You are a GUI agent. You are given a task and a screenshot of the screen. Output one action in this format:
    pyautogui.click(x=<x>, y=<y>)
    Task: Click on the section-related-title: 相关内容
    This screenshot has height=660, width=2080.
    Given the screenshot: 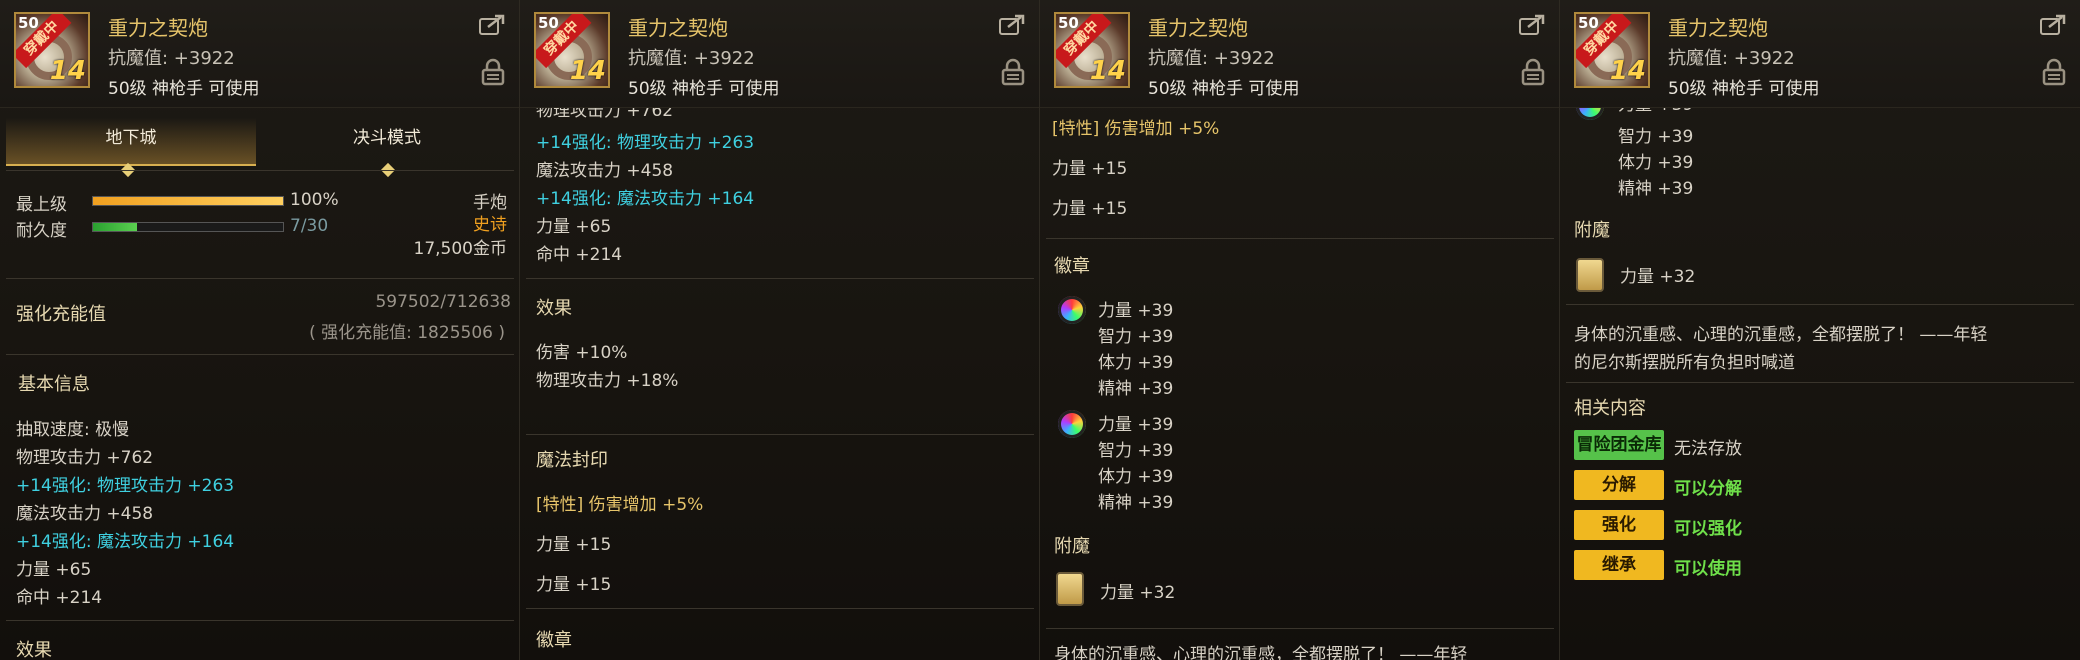 What is the action you would take?
    pyautogui.click(x=1610, y=408)
    